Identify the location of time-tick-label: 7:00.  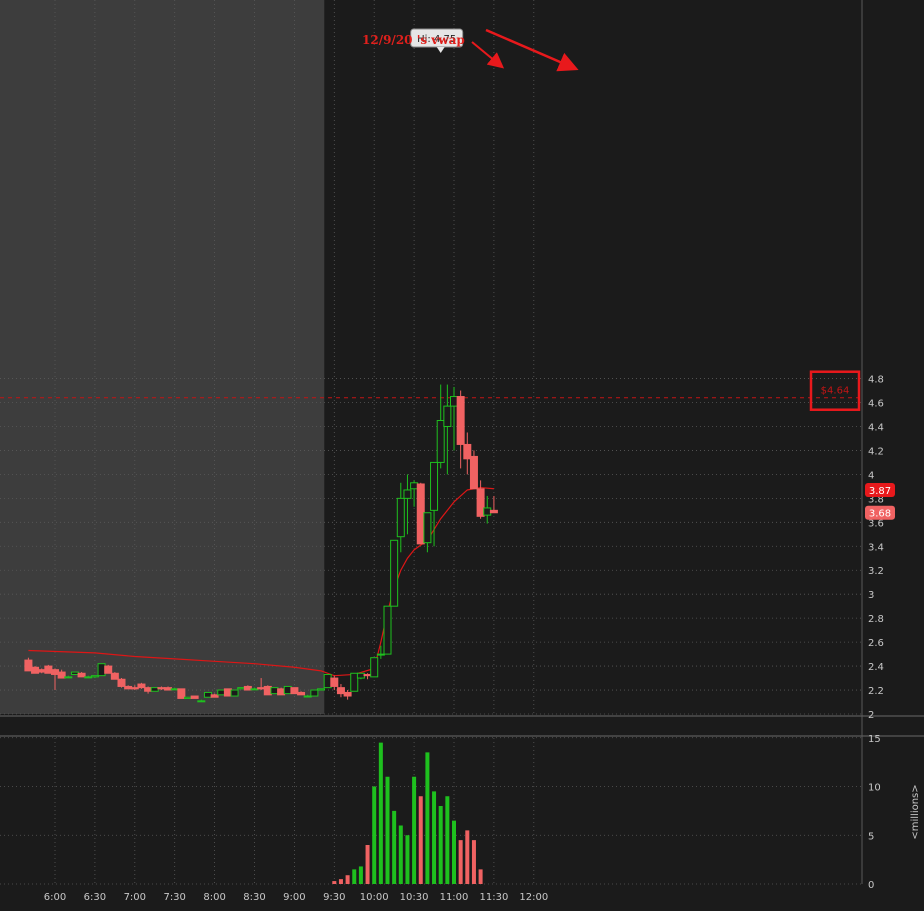
(135, 897).